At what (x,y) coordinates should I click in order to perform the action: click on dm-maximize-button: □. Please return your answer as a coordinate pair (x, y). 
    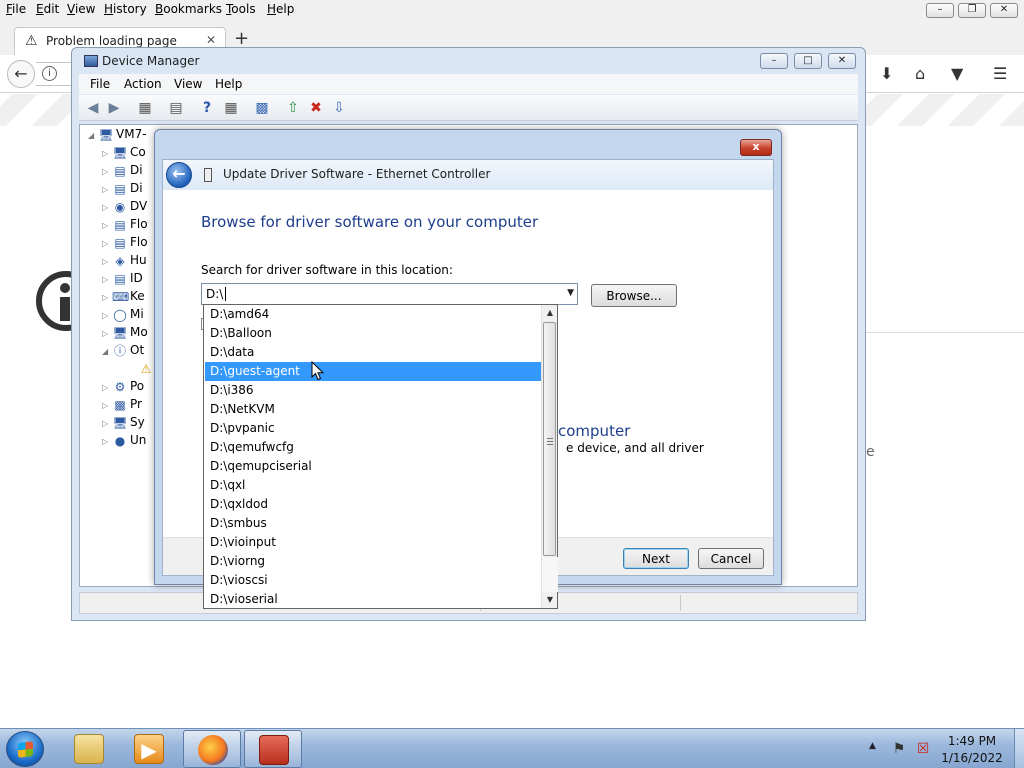
    Looking at the image, I should click on (808, 61).